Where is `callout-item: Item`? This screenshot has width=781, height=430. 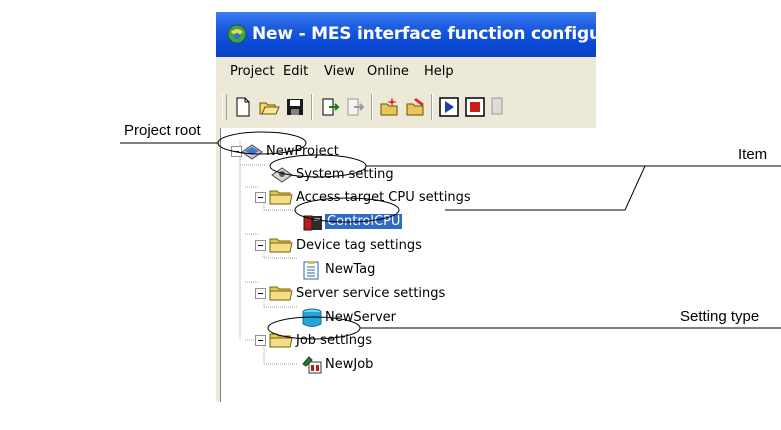
callout-item: Item is located at coordinates (753, 154).